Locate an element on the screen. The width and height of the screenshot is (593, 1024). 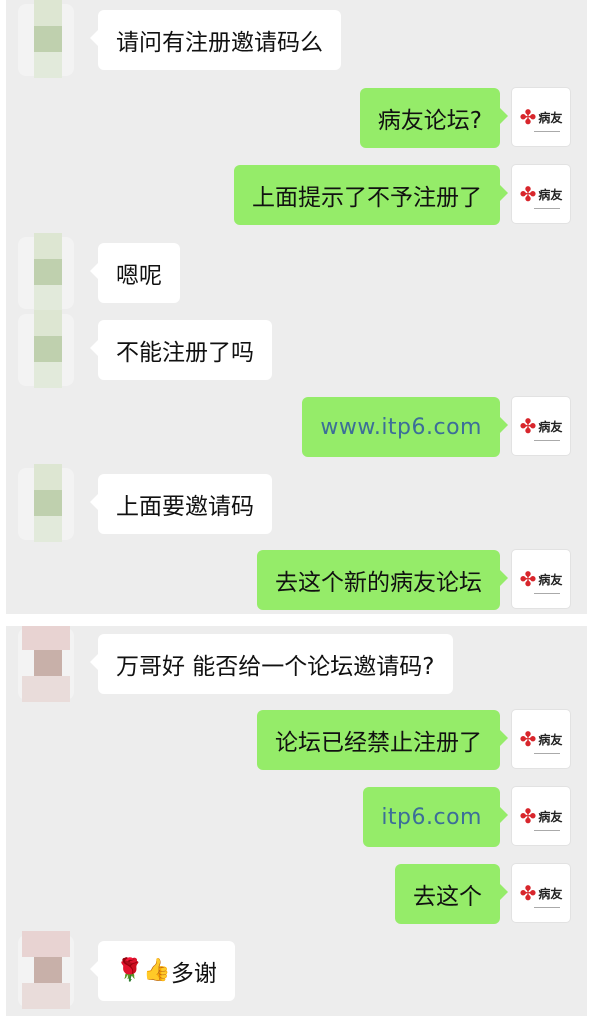
message-row: 上面提示了不予注册了 ✤ 病友 is located at coordinates (296, 195).